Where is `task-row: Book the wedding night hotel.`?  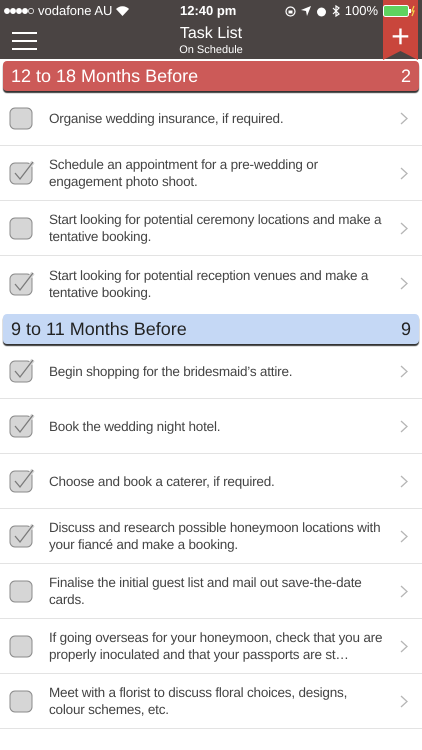 task-row: Book the wedding night hotel. is located at coordinates (211, 426).